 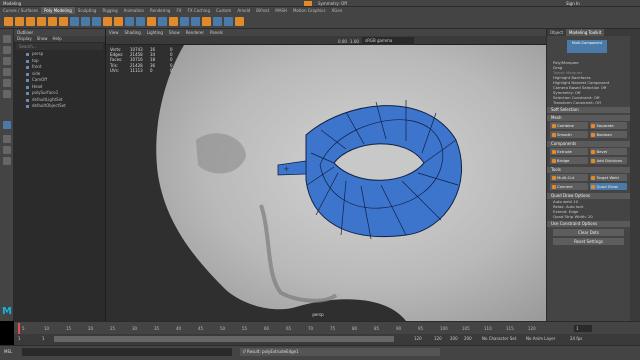 What do you see at coordinates (160, 10) in the screenshot?
I see `shelf-tab: Rendering` at bounding box center [160, 10].